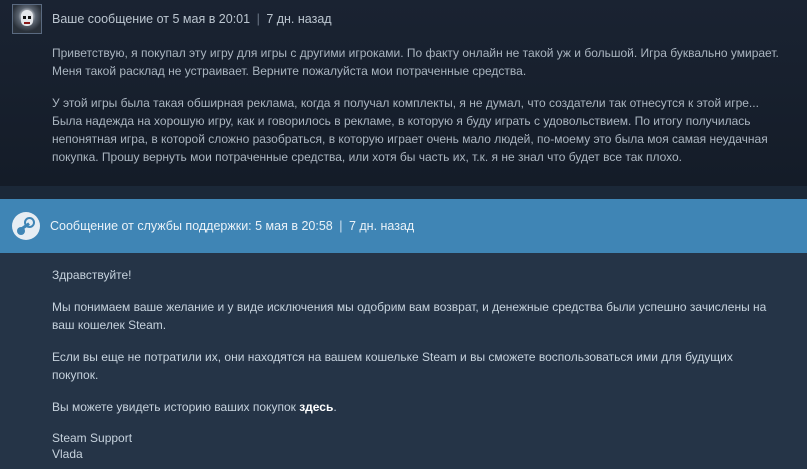  I want to click on purchase-history-link: здесь, so click(316, 407).